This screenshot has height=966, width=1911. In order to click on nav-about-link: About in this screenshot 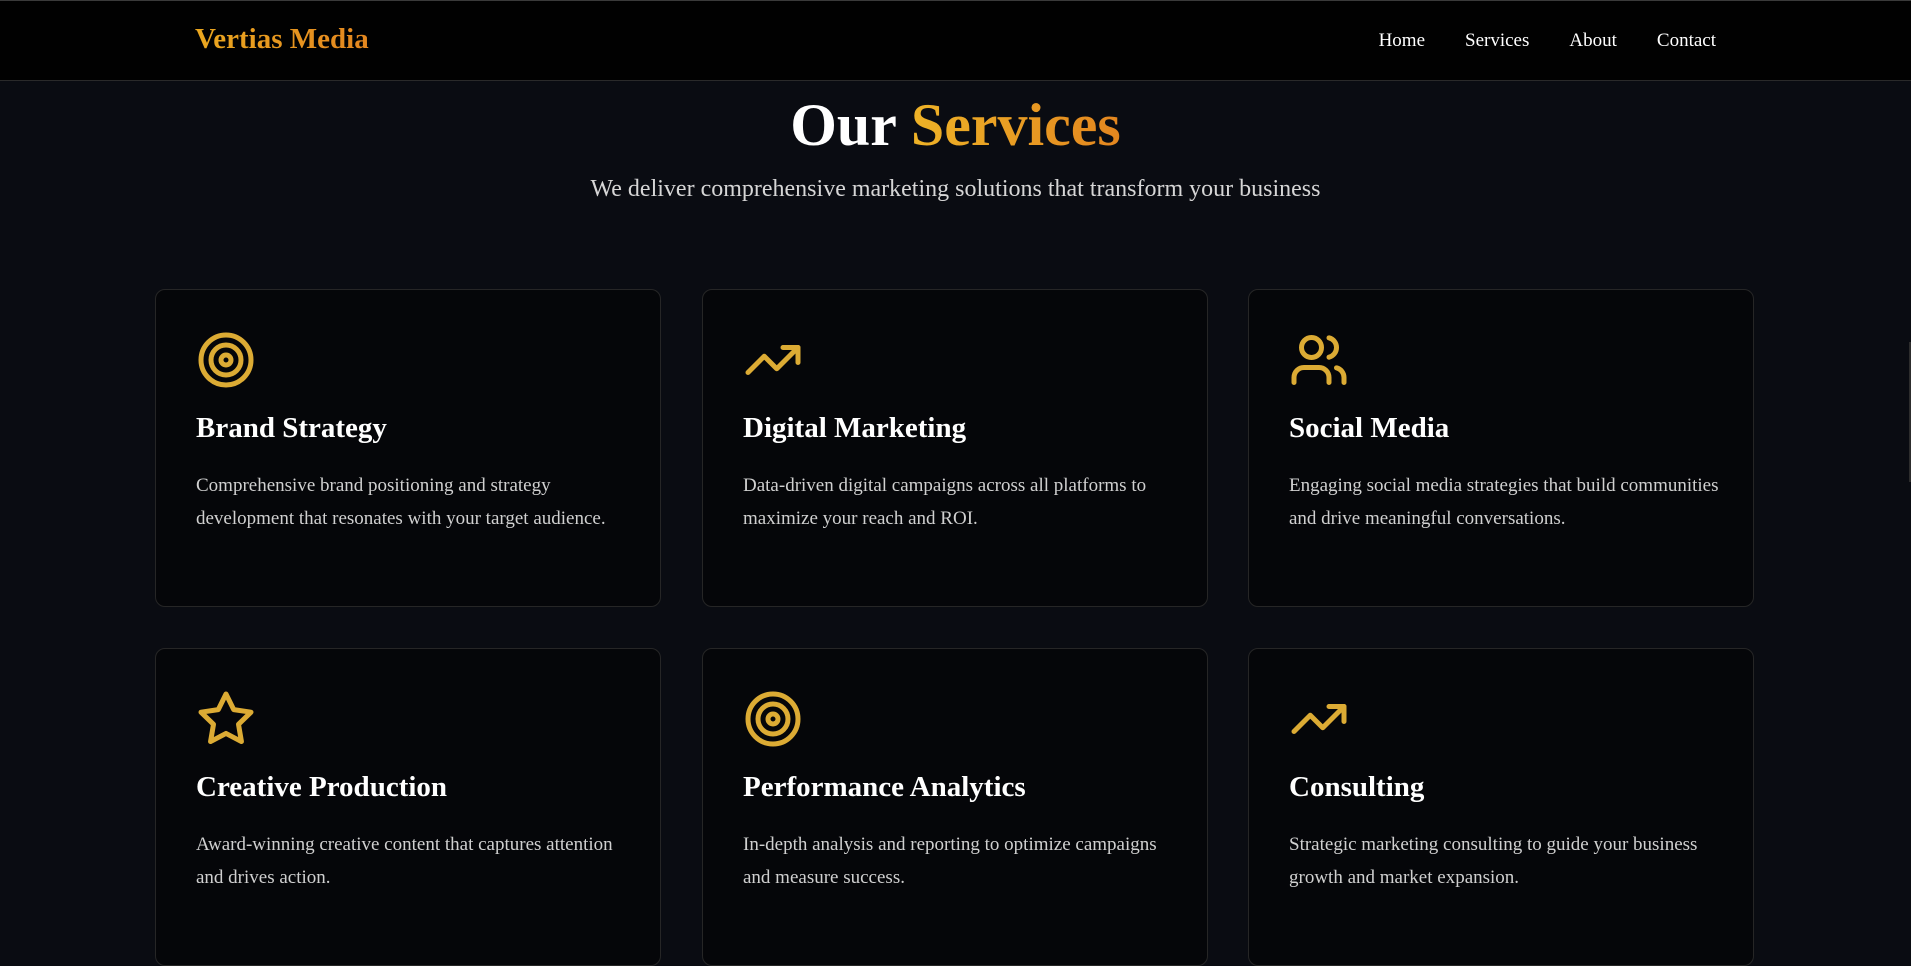, I will do `click(1593, 41)`.